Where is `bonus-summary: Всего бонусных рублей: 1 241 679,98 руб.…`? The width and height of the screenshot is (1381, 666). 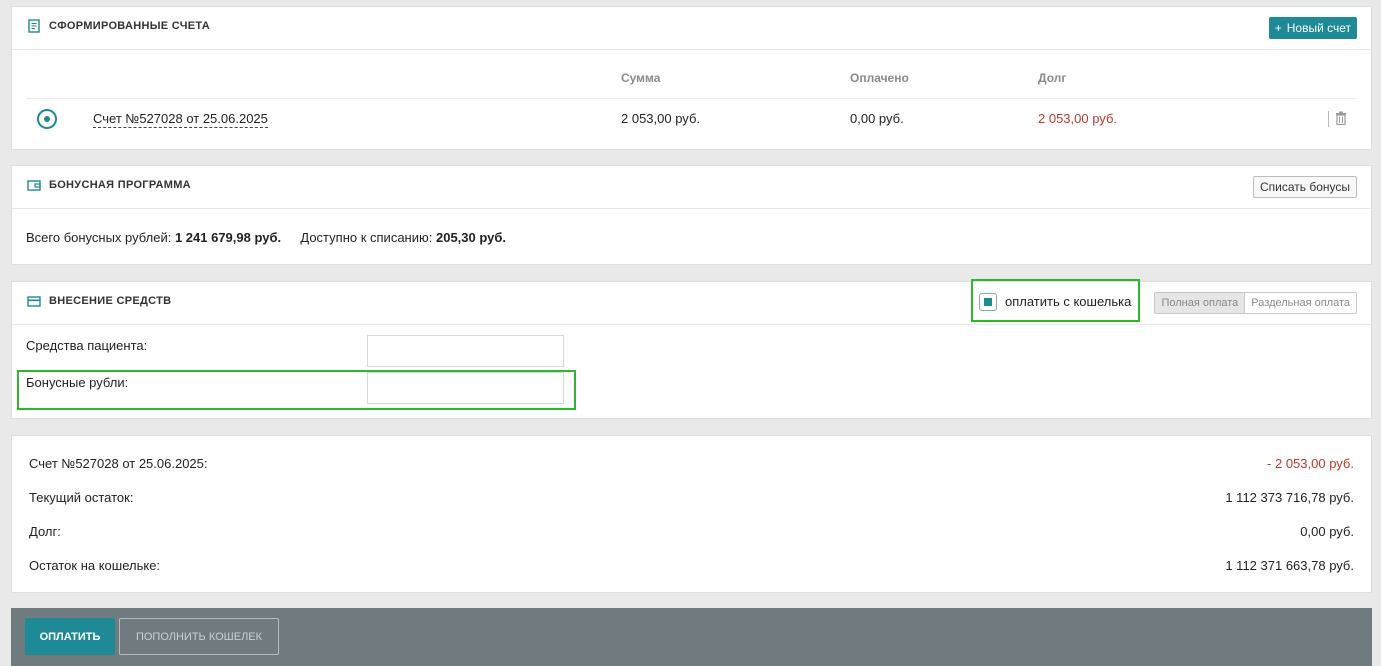 bonus-summary: Всего бонусных рублей: 1 241 679,98 руб.… is located at coordinates (266, 237).